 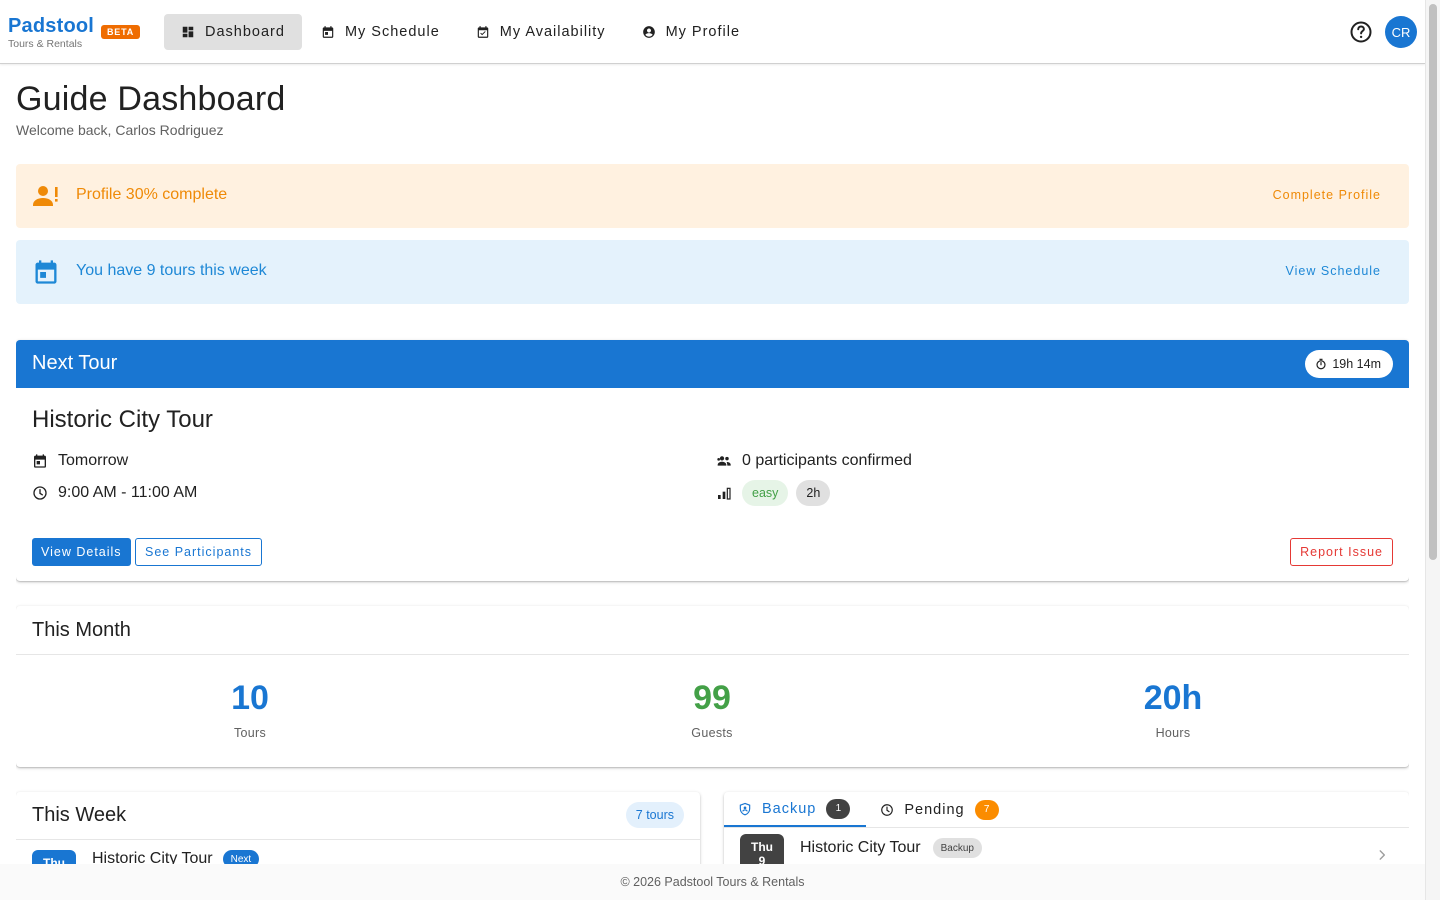 I want to click on stat-hours: 20h Hours, so click(x=1173, y=709).